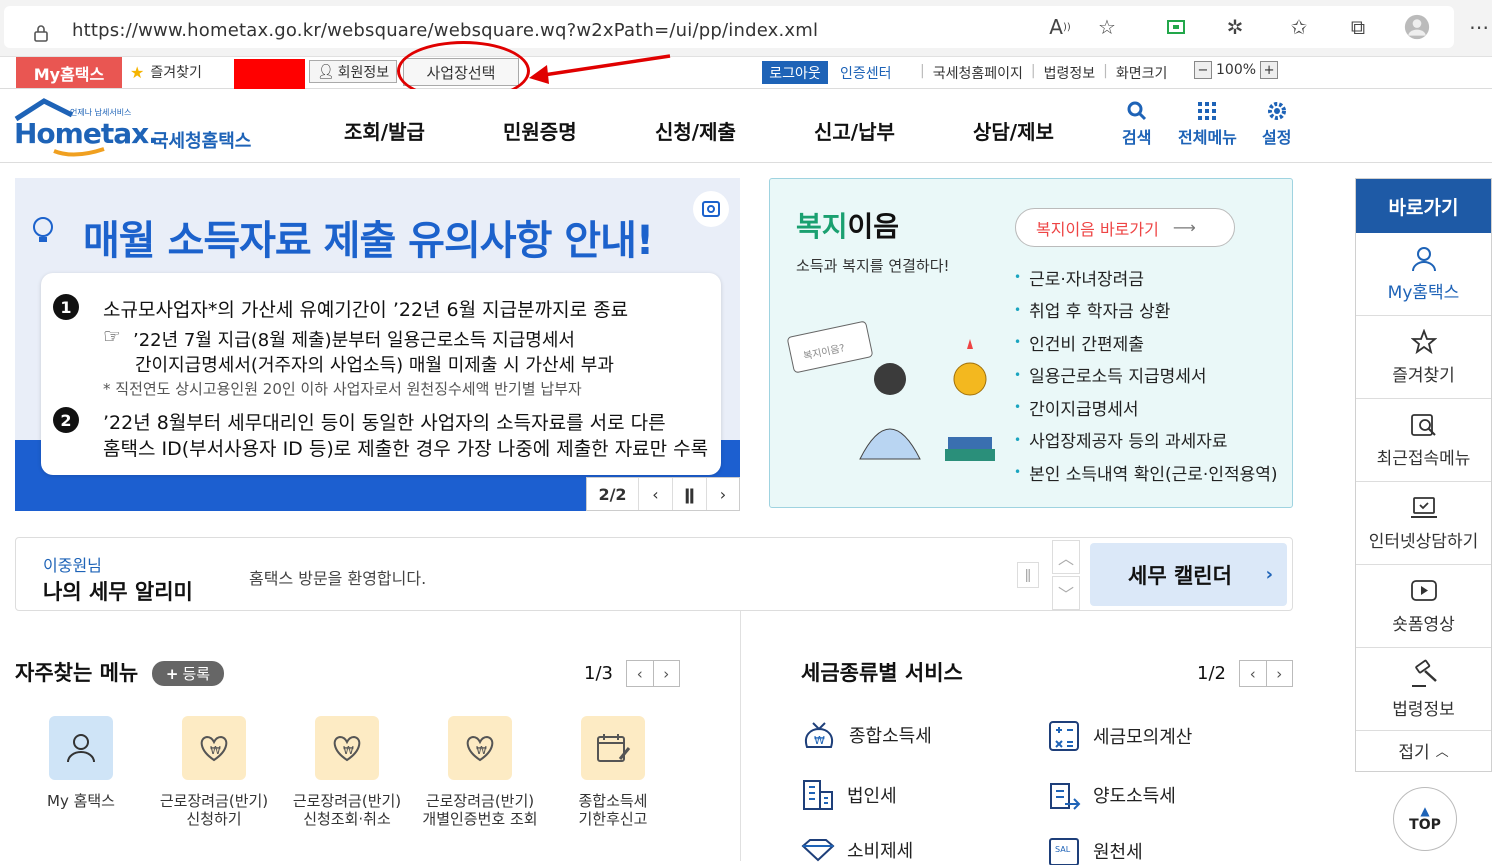  Describe the element at coordinates (1207, 124) in the screenshot. I see `all-menu-button: 전체메뉴` at that location.